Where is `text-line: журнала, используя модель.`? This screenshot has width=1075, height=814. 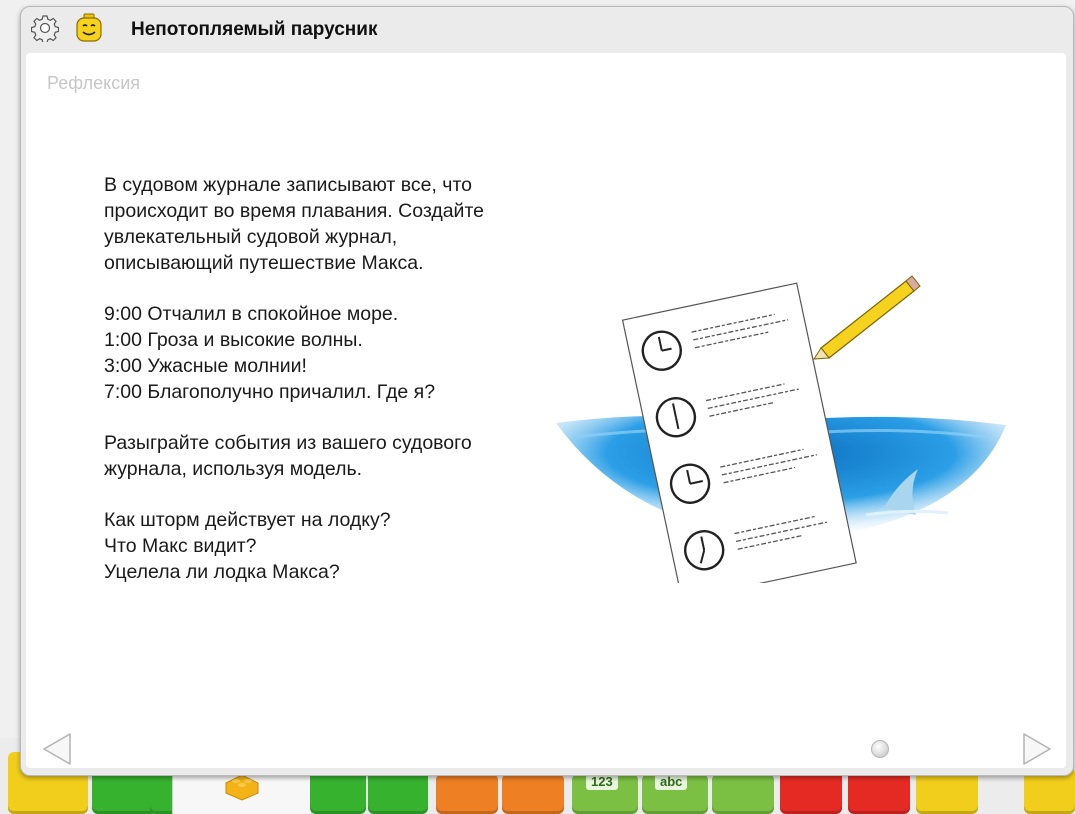 text-line: журнала, используя модель. is located at coordinates (233, 469).